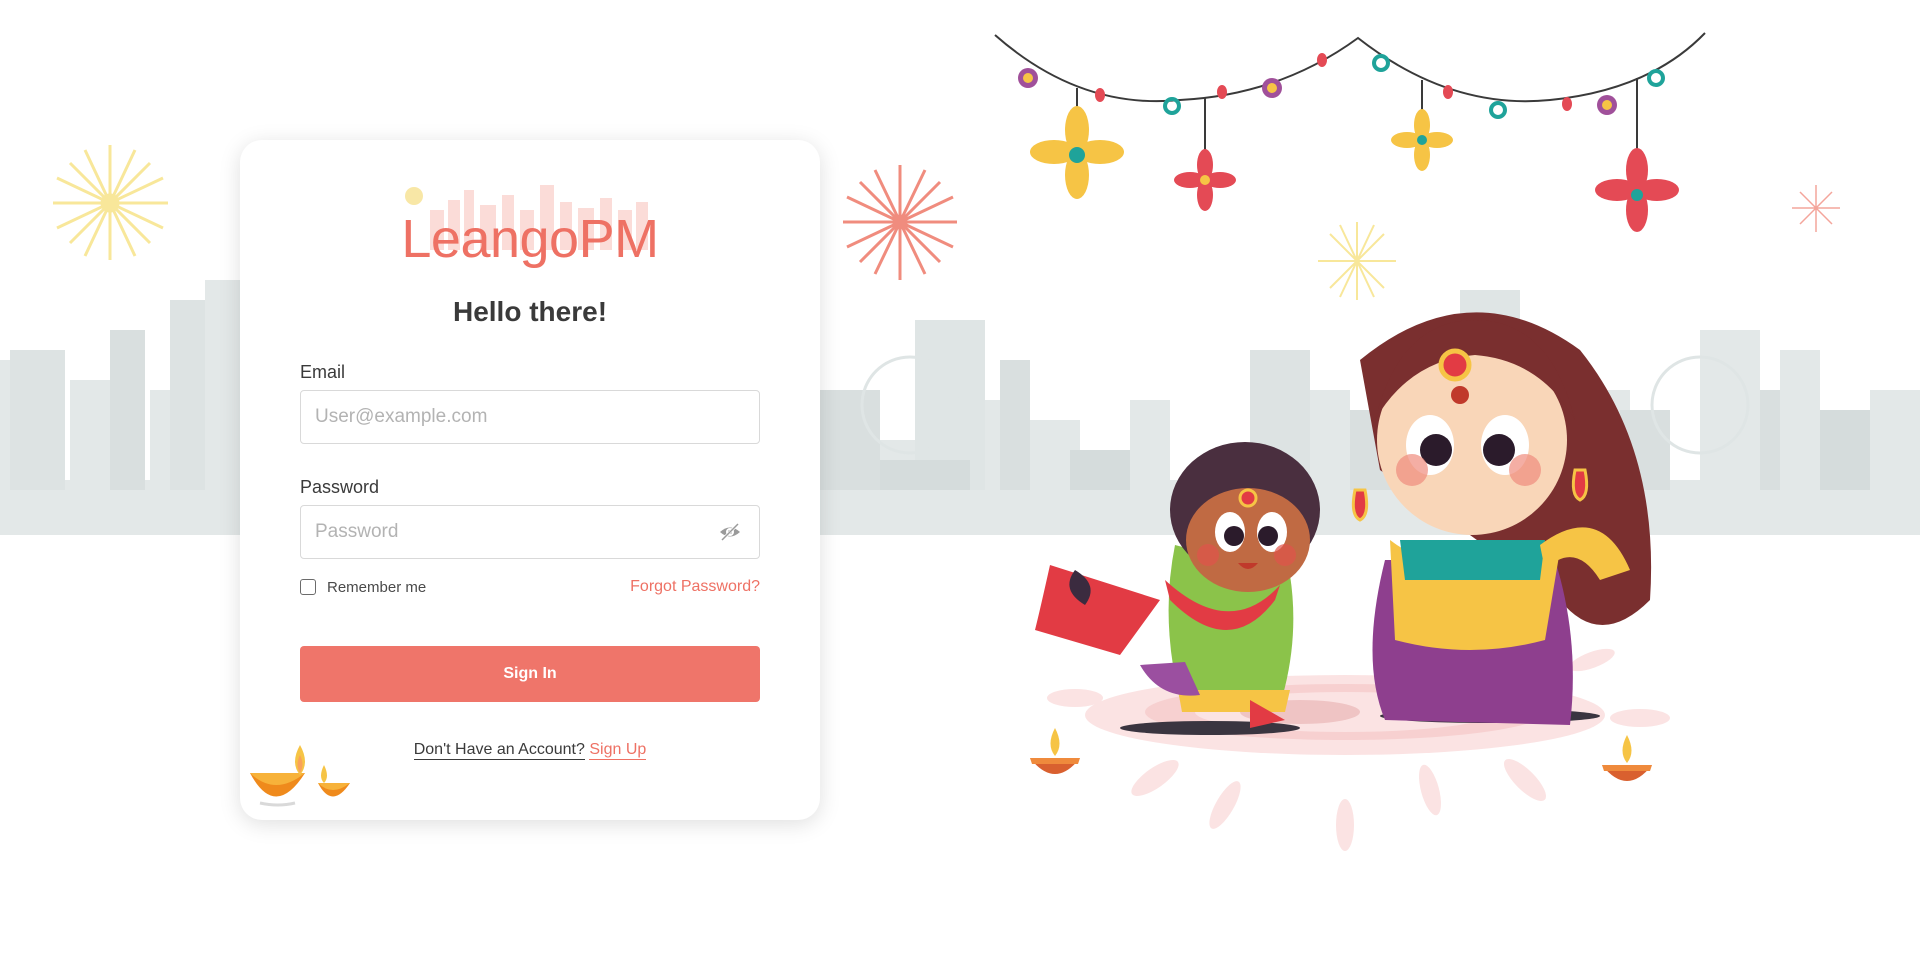 The image size is (1920, 960). What do you see at coordinates (499, 750) in the screenshot?
I see `signup-prompt: Don't Have an Account?` at bounding box center [499, 750].